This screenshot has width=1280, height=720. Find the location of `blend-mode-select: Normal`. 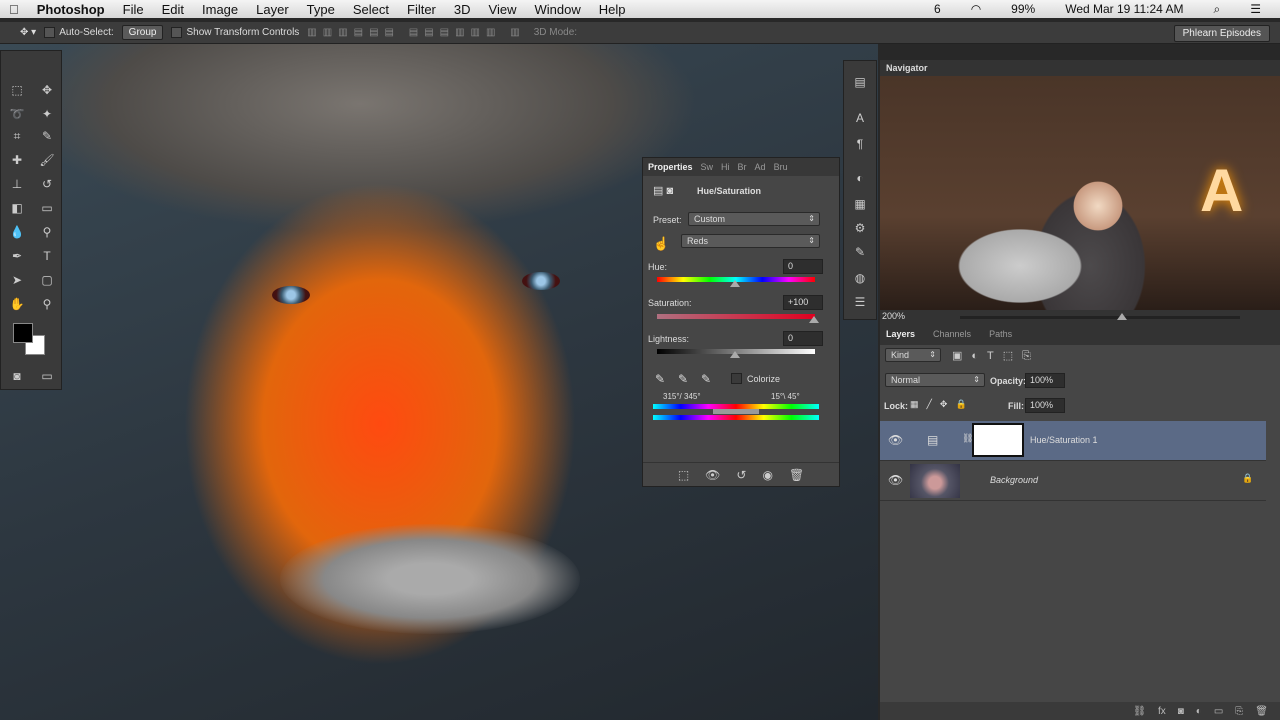

blend-mode-select: Normal is located at coordinates (935, 380).